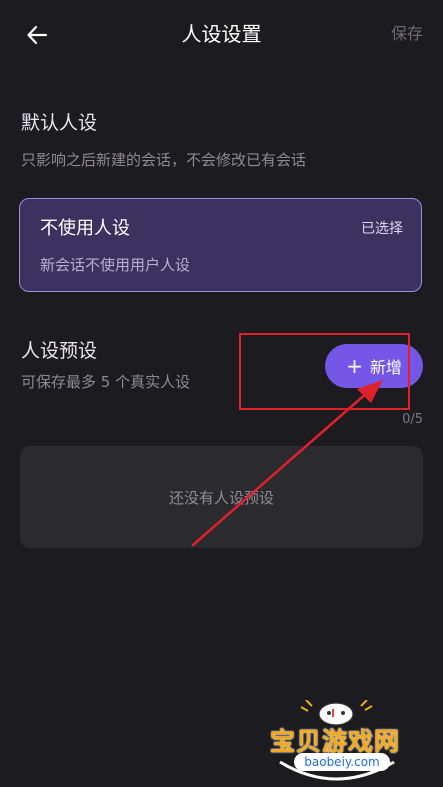  I want to click on selected-badge: 已选择, so click(382, 229).